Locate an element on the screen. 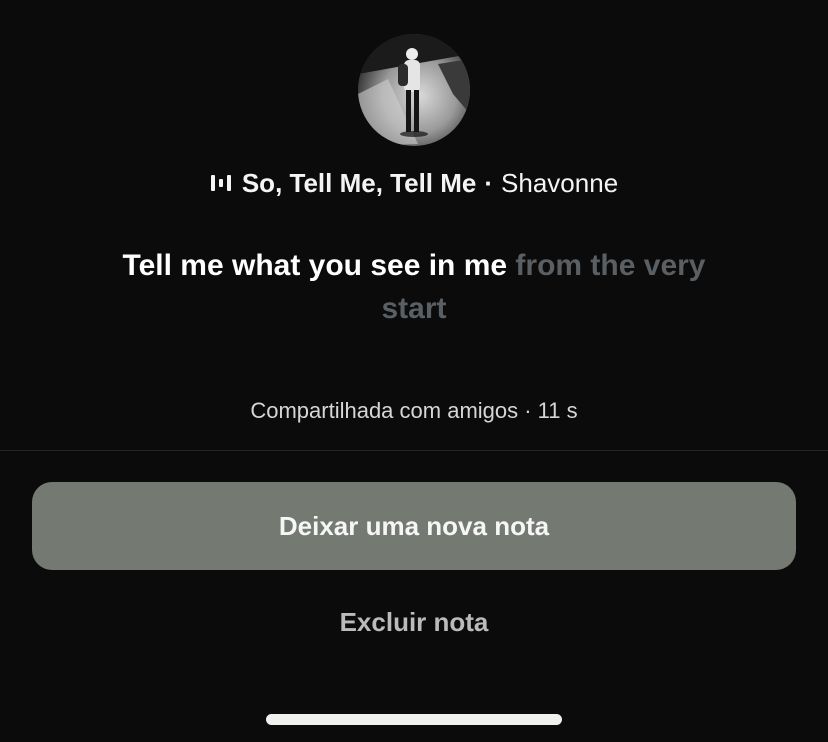 This screenshot has height=742, width=828. song-info: So, Tell Me, Tell Me · Shavonne is located at coordinates (414, 183).